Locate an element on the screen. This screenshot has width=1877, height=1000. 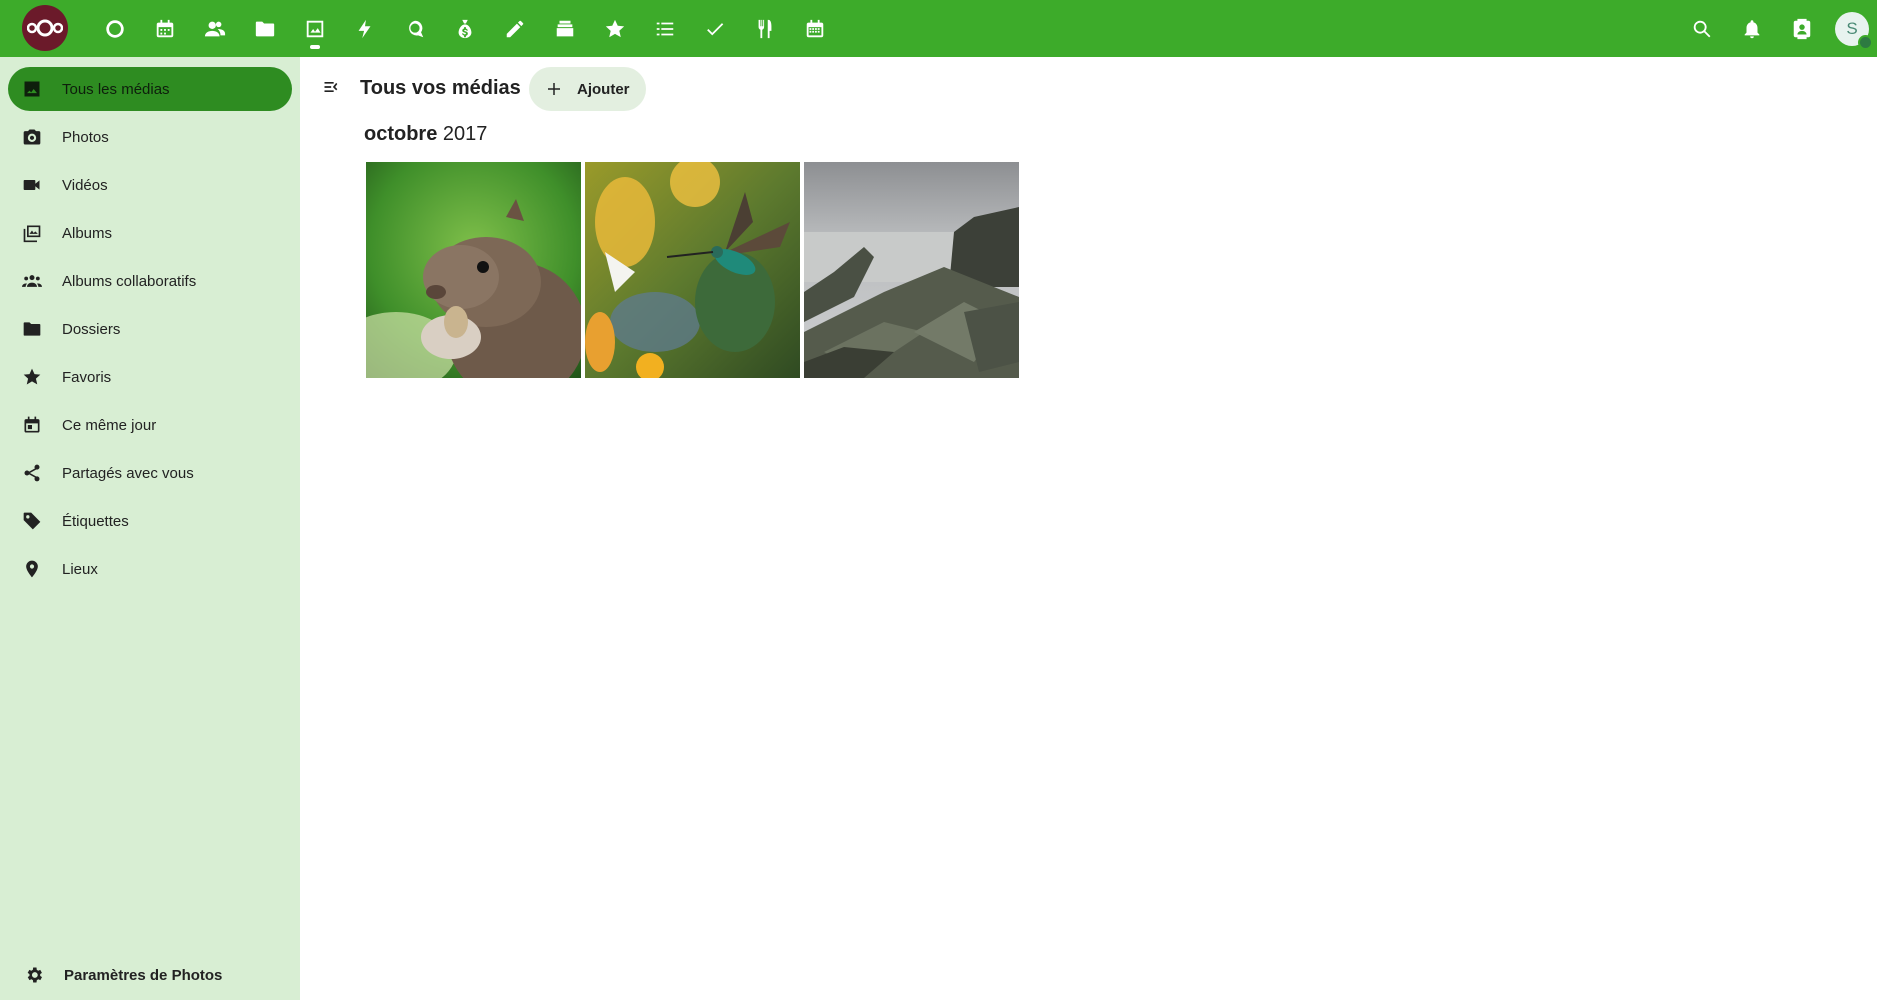
contacts-icon is located at coordinates (215, 28).